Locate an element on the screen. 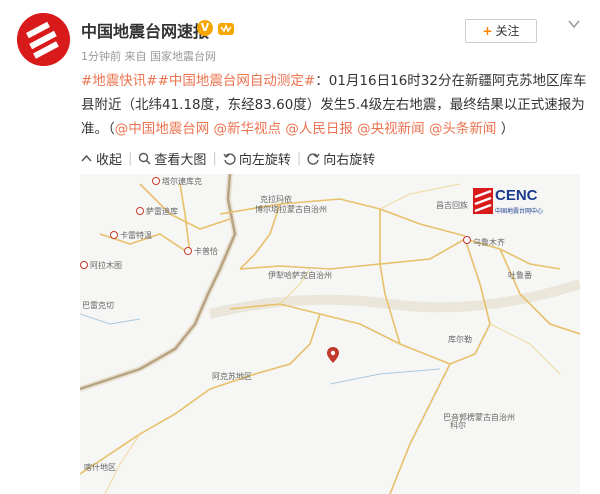 The width and height of the screenshot is (600, 494). map-label: 伊犁哈萨克自治州 is located at coordinates (300, 275).